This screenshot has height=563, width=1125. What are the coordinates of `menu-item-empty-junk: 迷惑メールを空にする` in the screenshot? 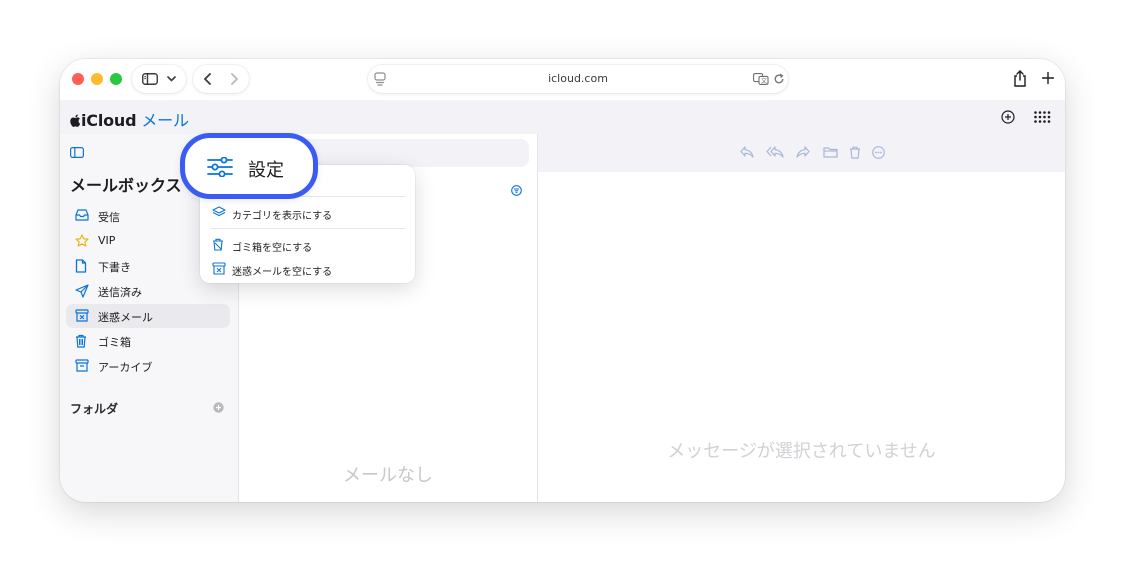 It's located at (307, 269).